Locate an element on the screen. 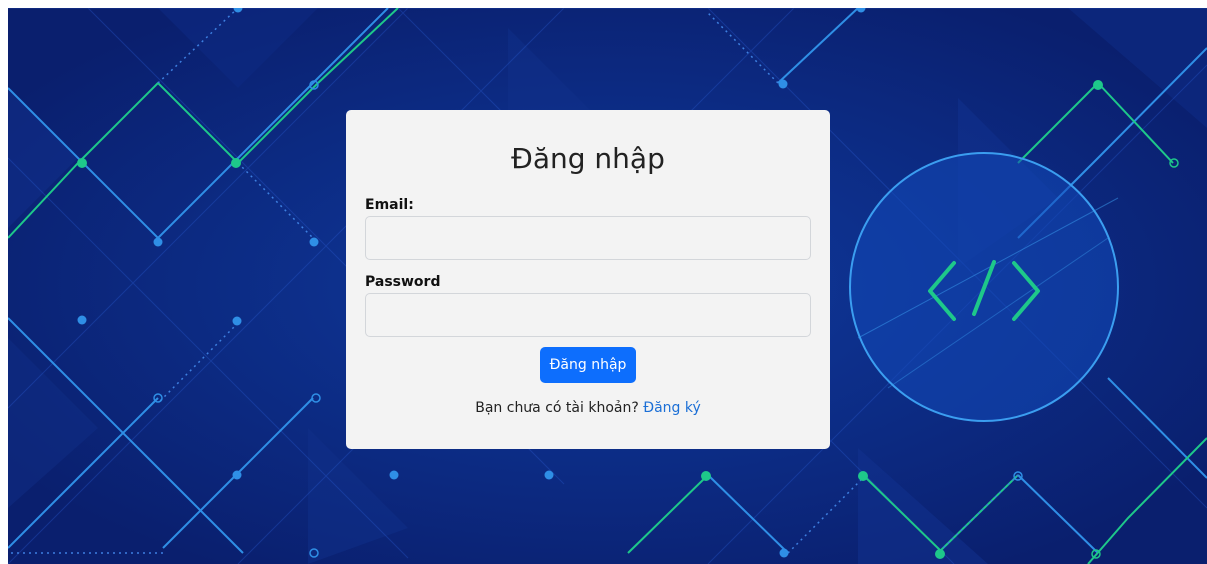 Image resolution: width=1207 pixels, height=564 pixels. password-label: Password is located at coordinates (403, 282).